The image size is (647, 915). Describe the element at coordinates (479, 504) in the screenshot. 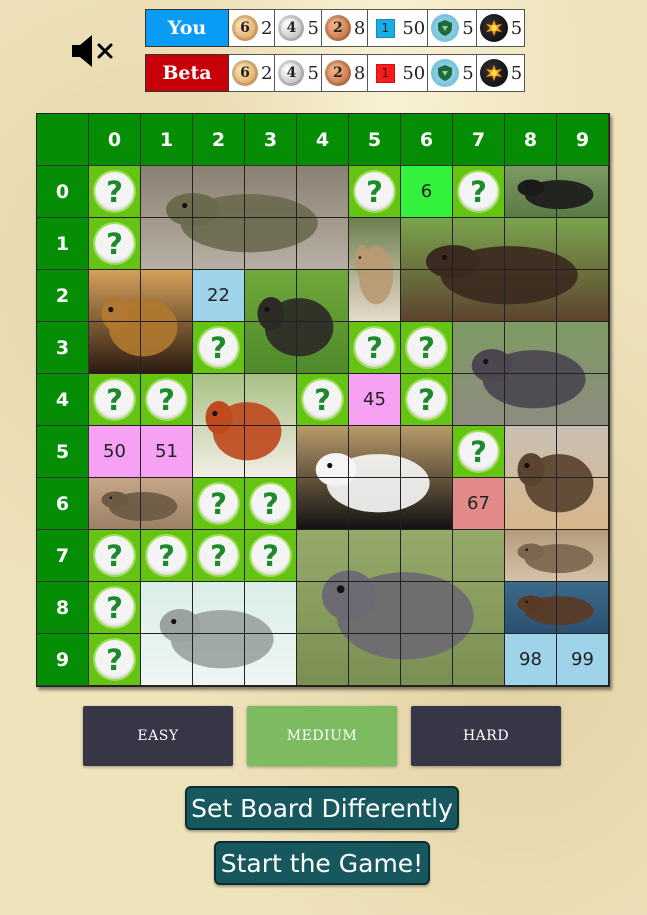

I see `number-cell: 67` at that location.